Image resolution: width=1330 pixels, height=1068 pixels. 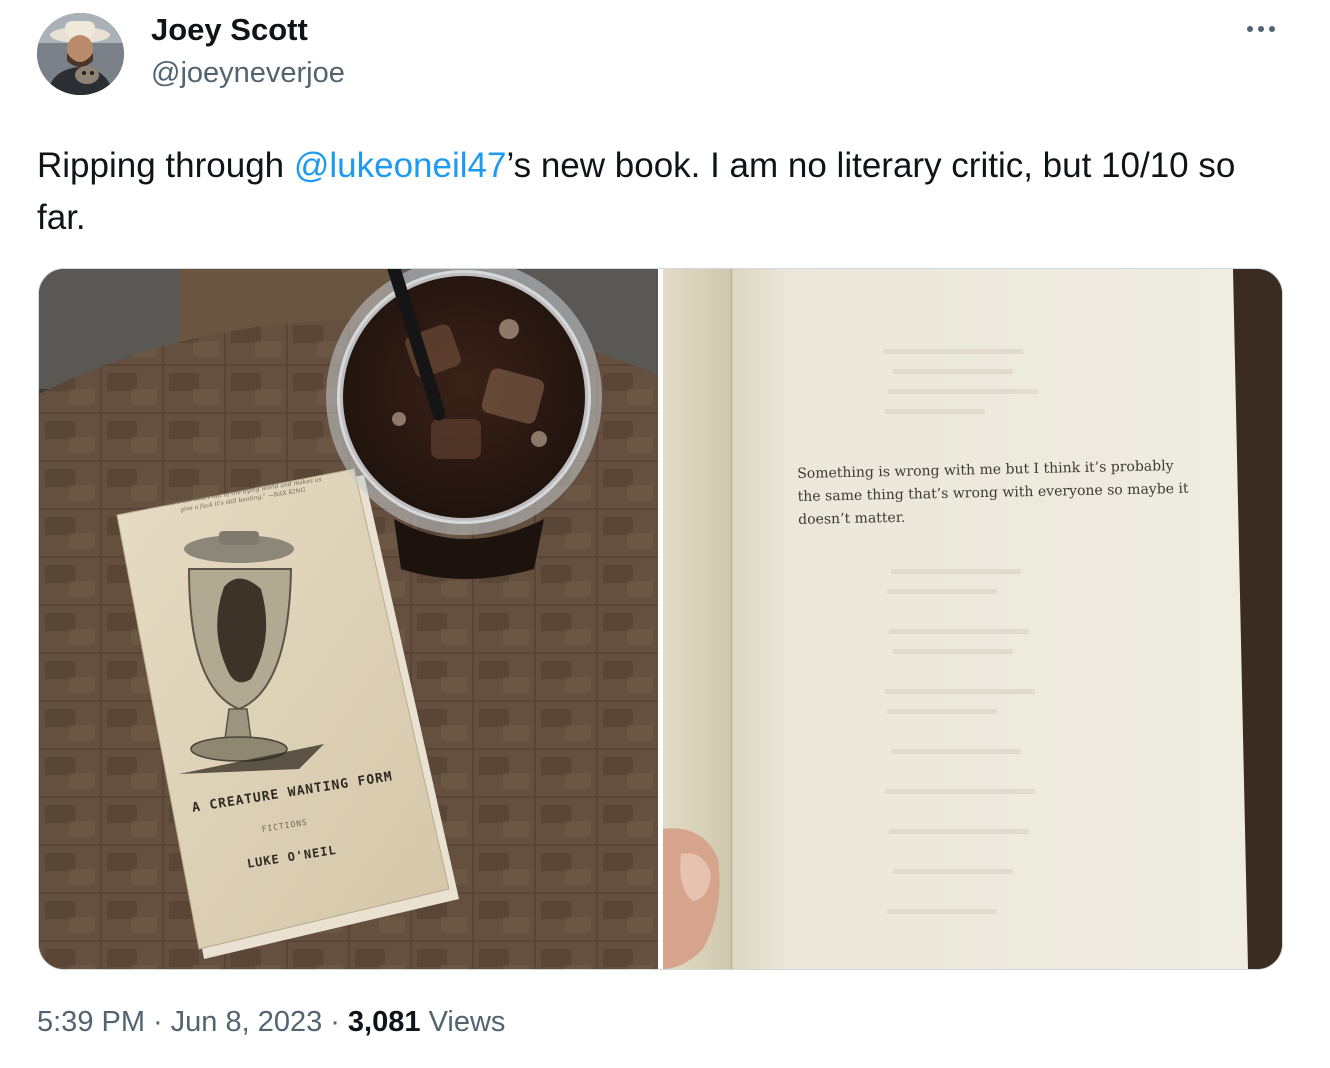 I want to click on tweet-time: 5:39 PM, so click(x=91, y=1022).